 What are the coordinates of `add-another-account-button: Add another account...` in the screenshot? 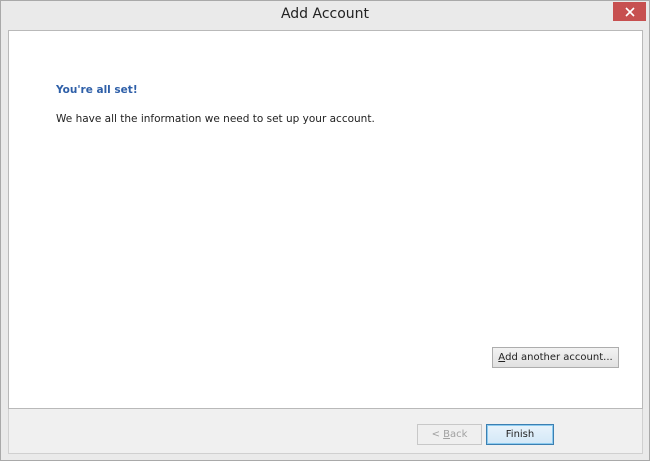 It's located at (555, 357).